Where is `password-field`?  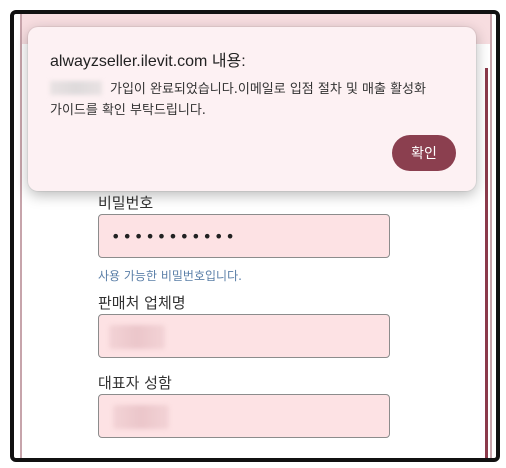
password-field is located at coordinates (244, 236).